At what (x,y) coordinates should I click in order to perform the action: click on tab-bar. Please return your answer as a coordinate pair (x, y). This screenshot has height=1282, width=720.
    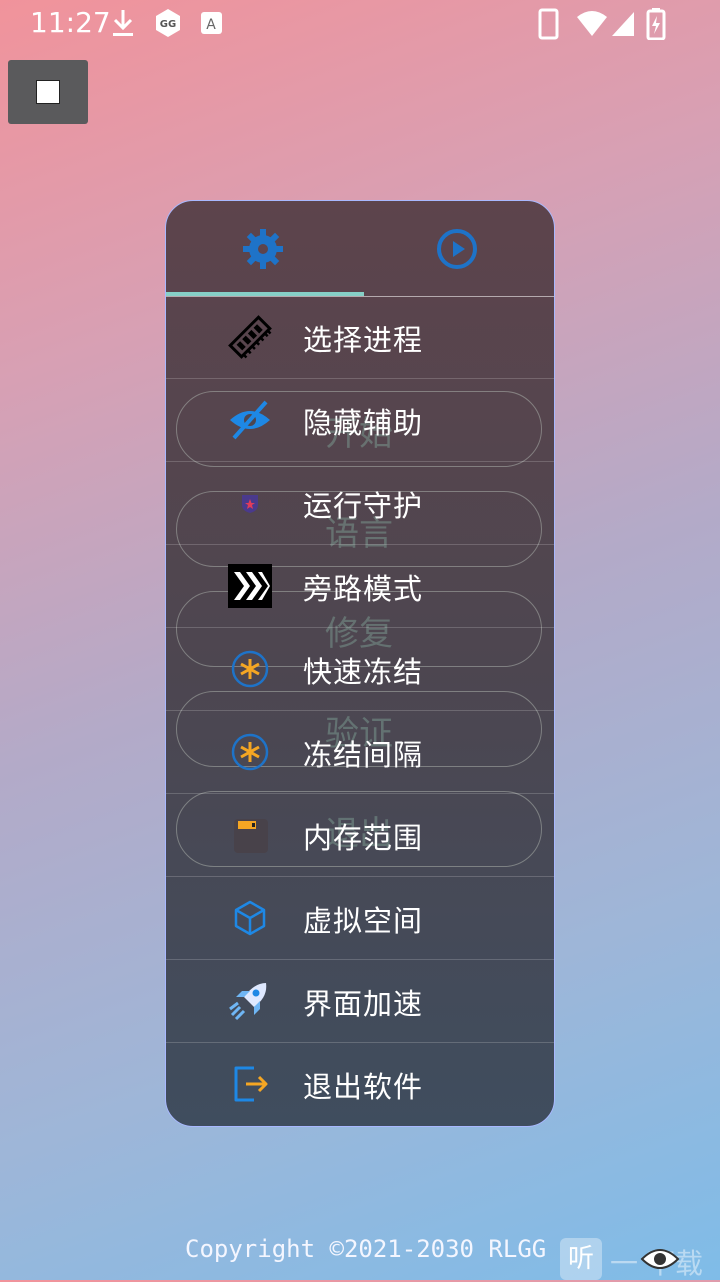
    Looking at the image, I should click on (360, 249).